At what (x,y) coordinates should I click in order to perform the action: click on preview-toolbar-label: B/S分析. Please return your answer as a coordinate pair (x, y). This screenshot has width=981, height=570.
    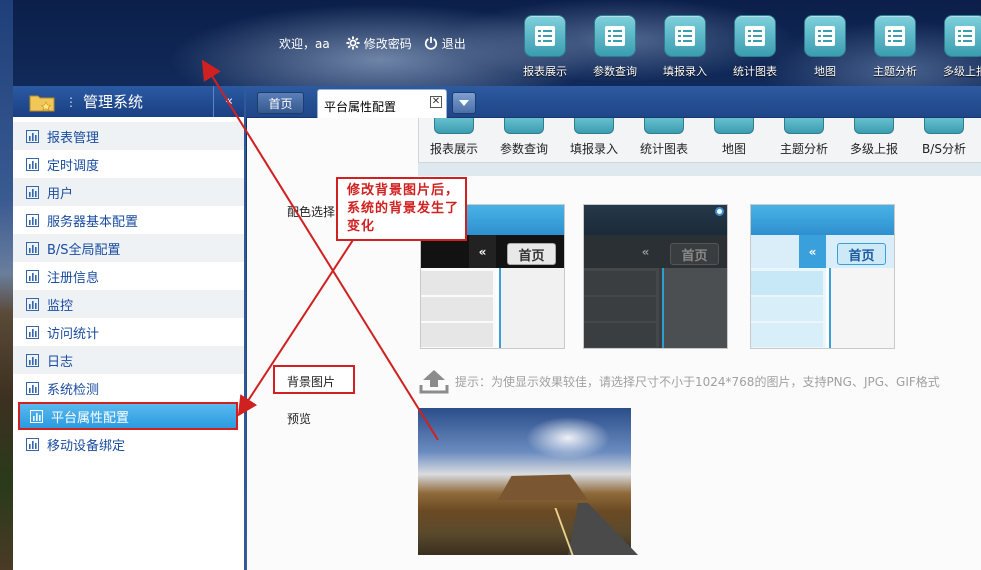
    Looking at the image, I should click on (944, 149).